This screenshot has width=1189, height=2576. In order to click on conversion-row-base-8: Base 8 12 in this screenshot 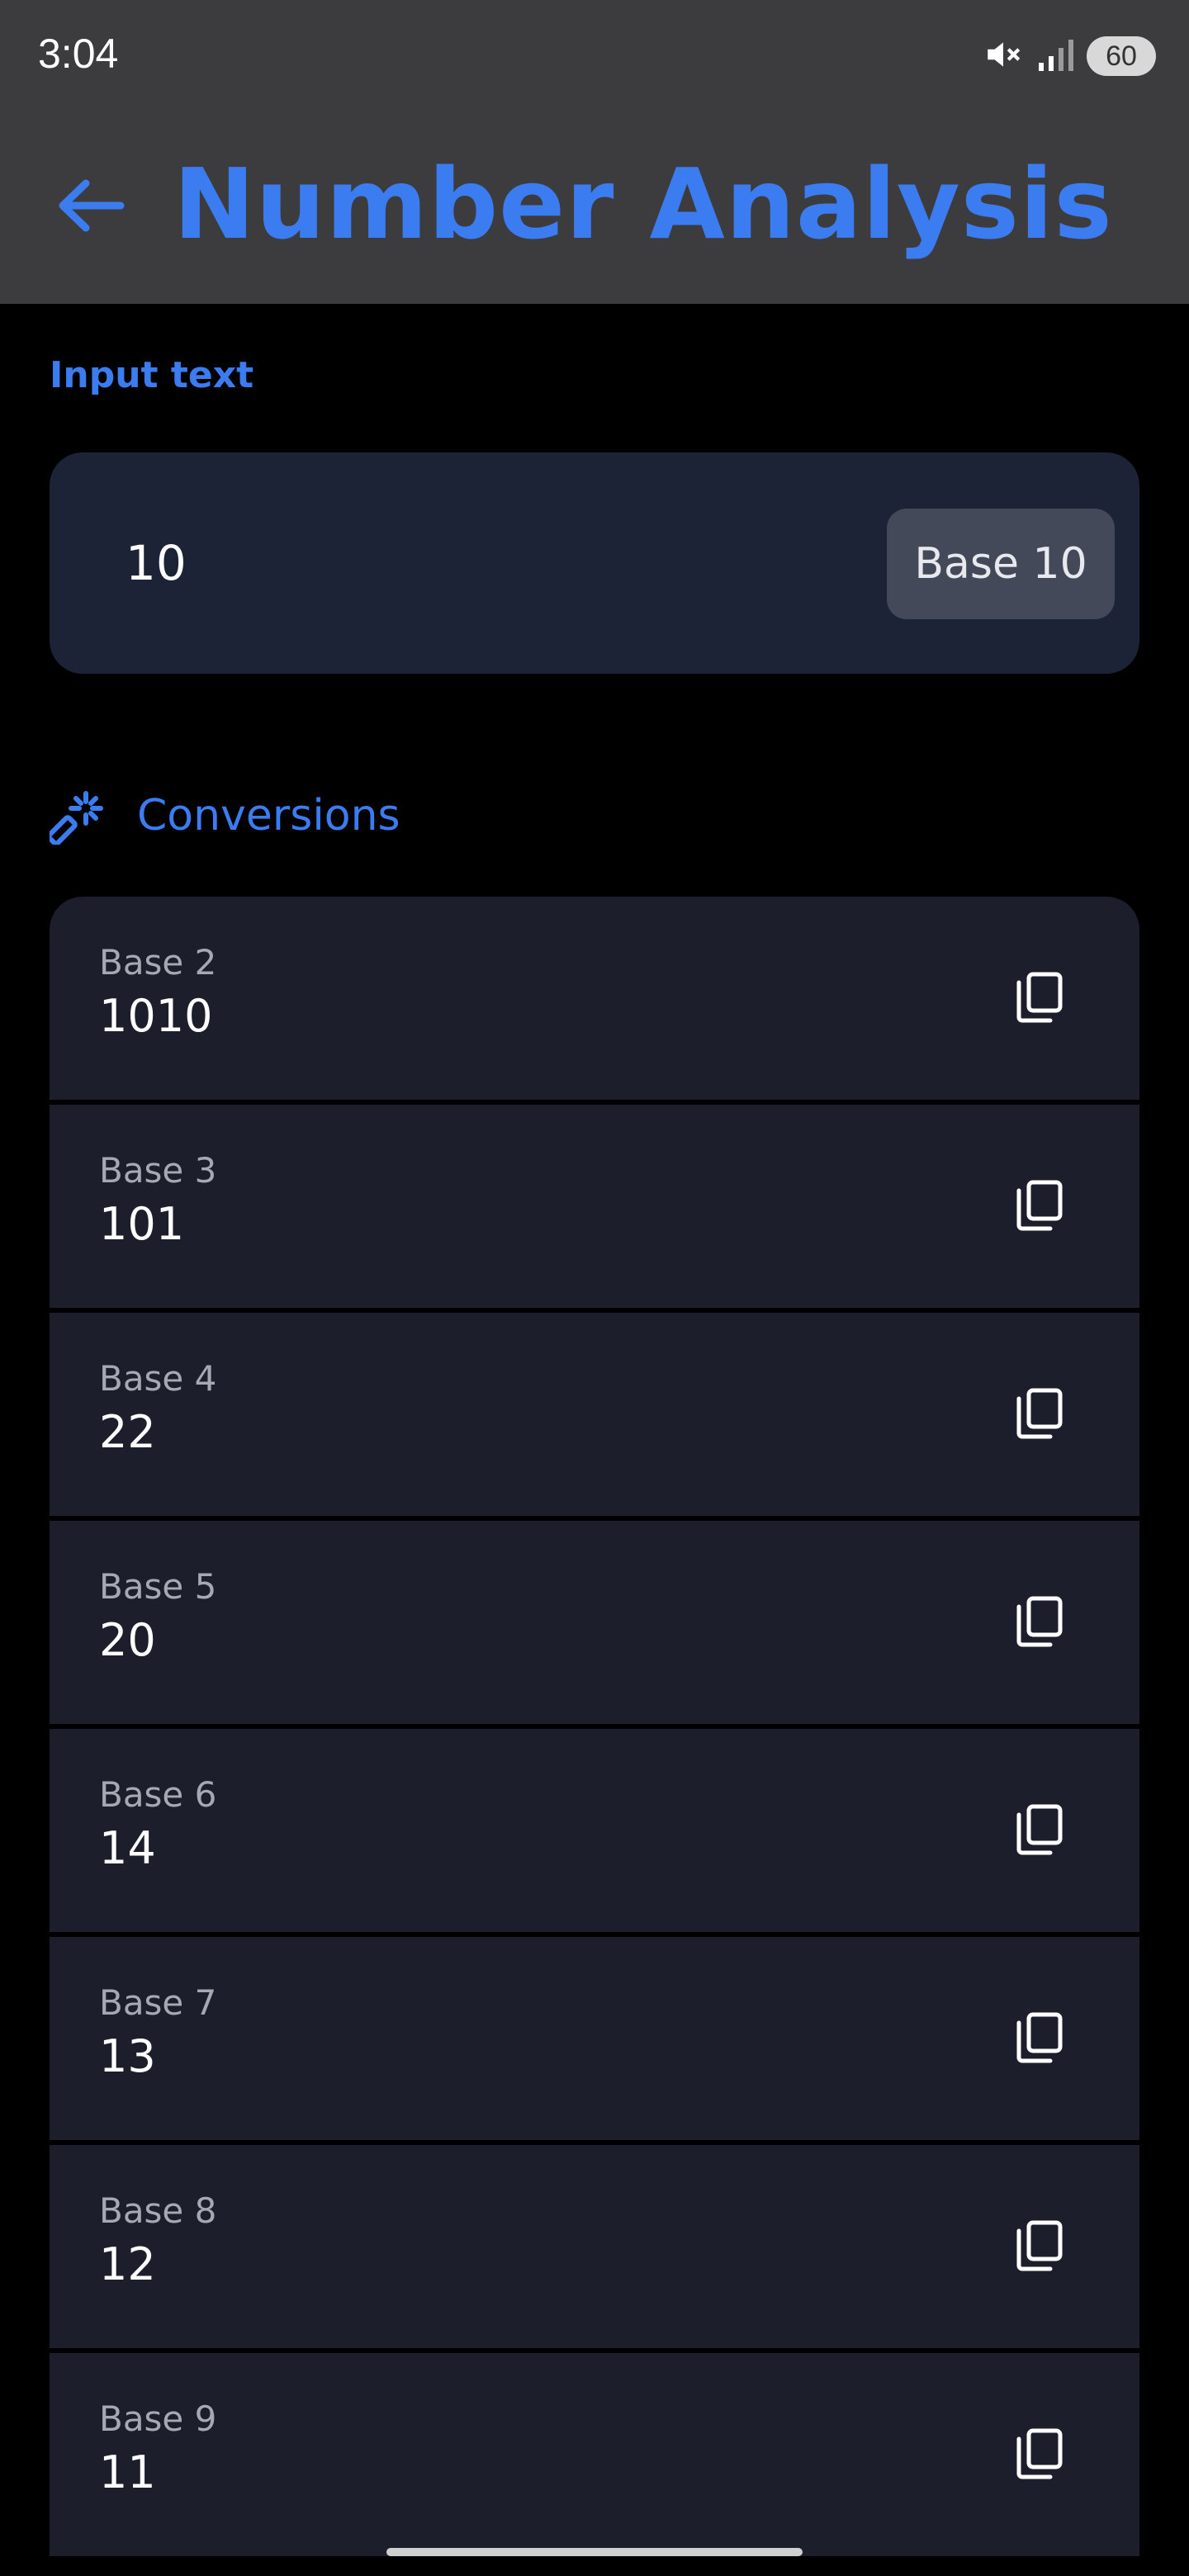, I will do `click(594, 2246)`.